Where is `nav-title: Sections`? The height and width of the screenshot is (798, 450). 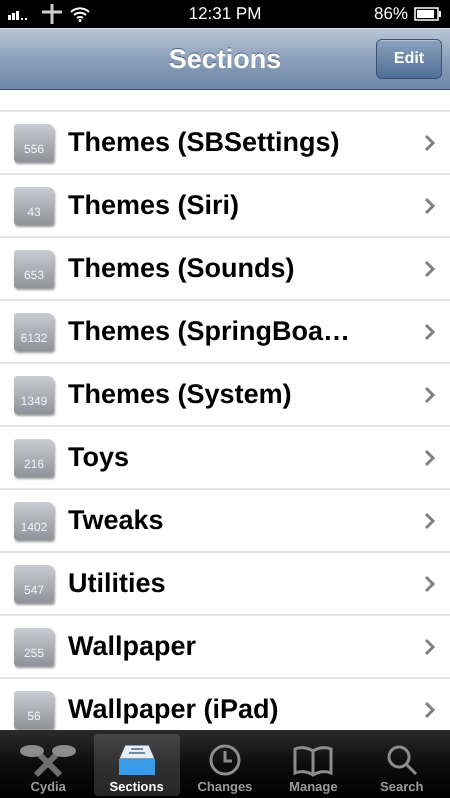
nav-title: Sections is located at coordinates (225, 59).